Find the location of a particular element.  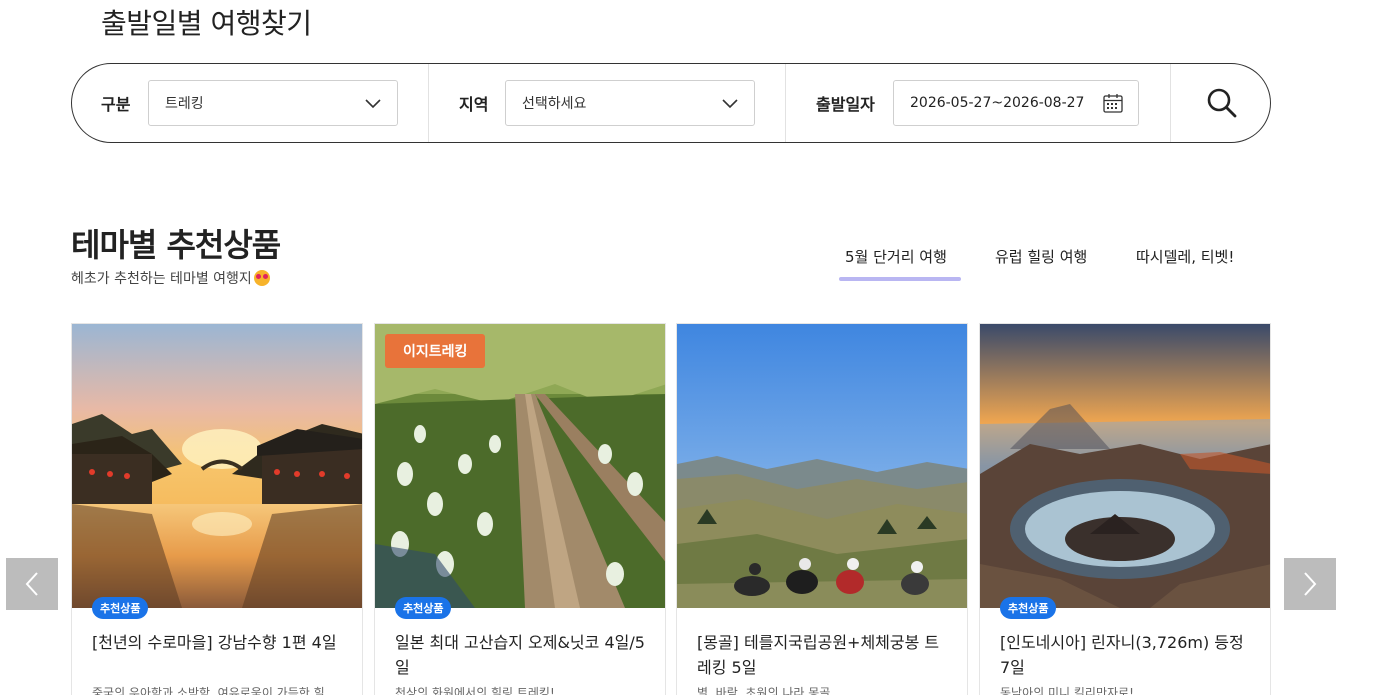

product-image-volcano is located at coordinates (1125, 466).